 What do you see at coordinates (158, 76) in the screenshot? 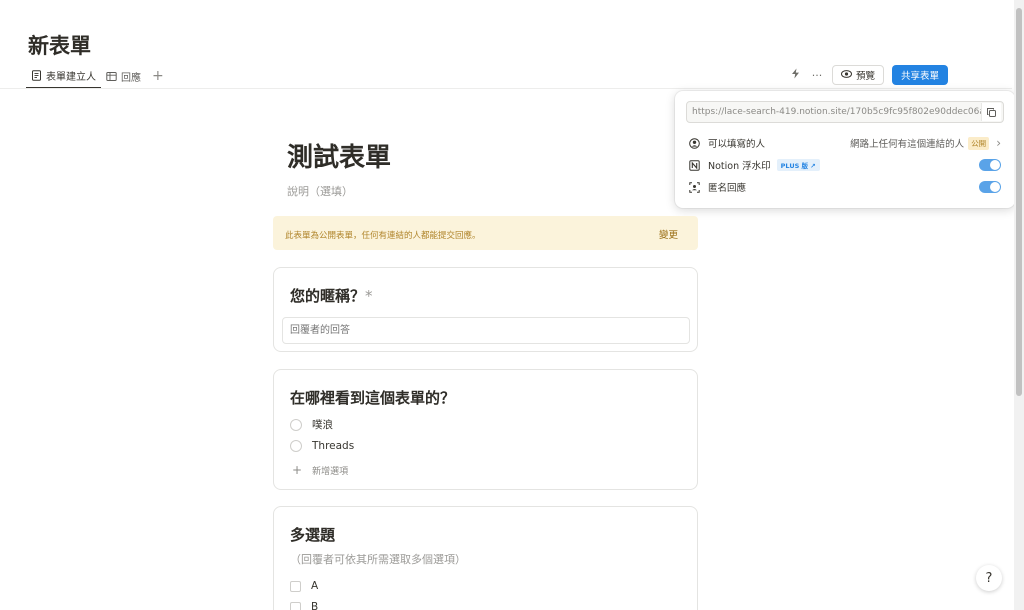
I see `add-view-button: +` at bounding box center [158, 76].